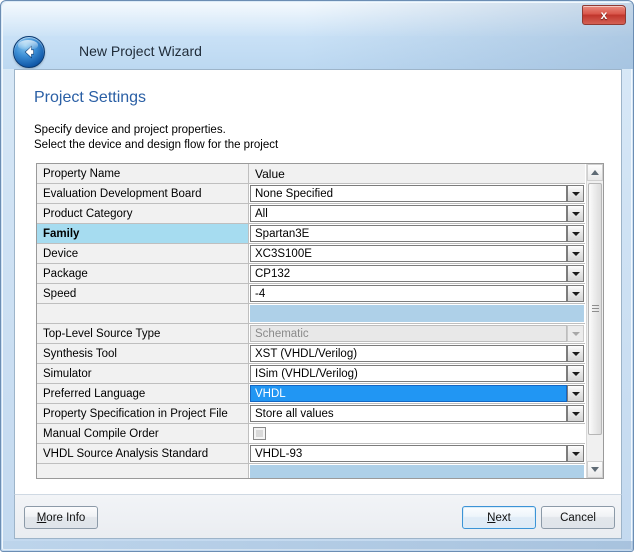  What do you see at coordinates (143, 453) in the screenshot?
I see `property-name-cell: VHDL Source Analysis Standard` at bounding box center [143, 453].